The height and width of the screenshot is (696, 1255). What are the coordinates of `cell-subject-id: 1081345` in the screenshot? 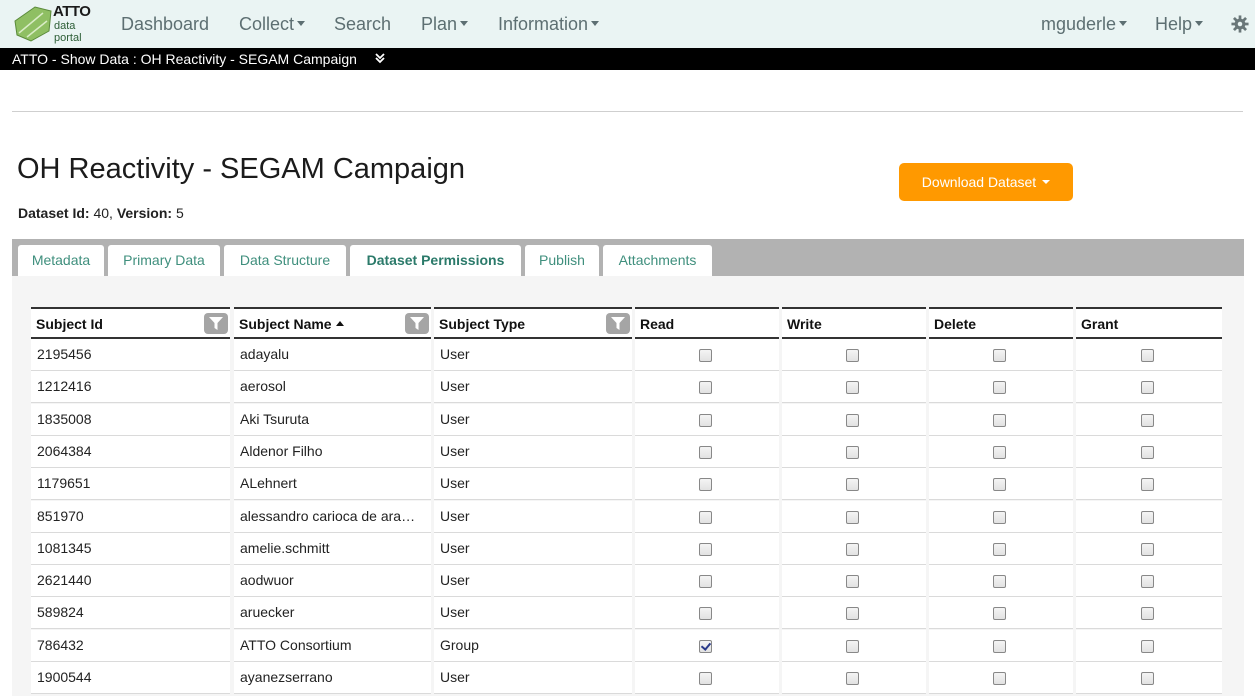 It's located at (130, 549).